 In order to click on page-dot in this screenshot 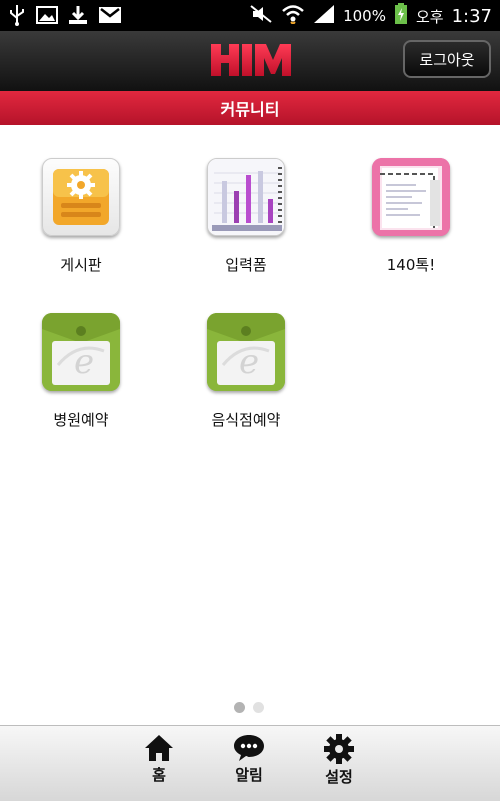, I will do `click(258, 707)`.